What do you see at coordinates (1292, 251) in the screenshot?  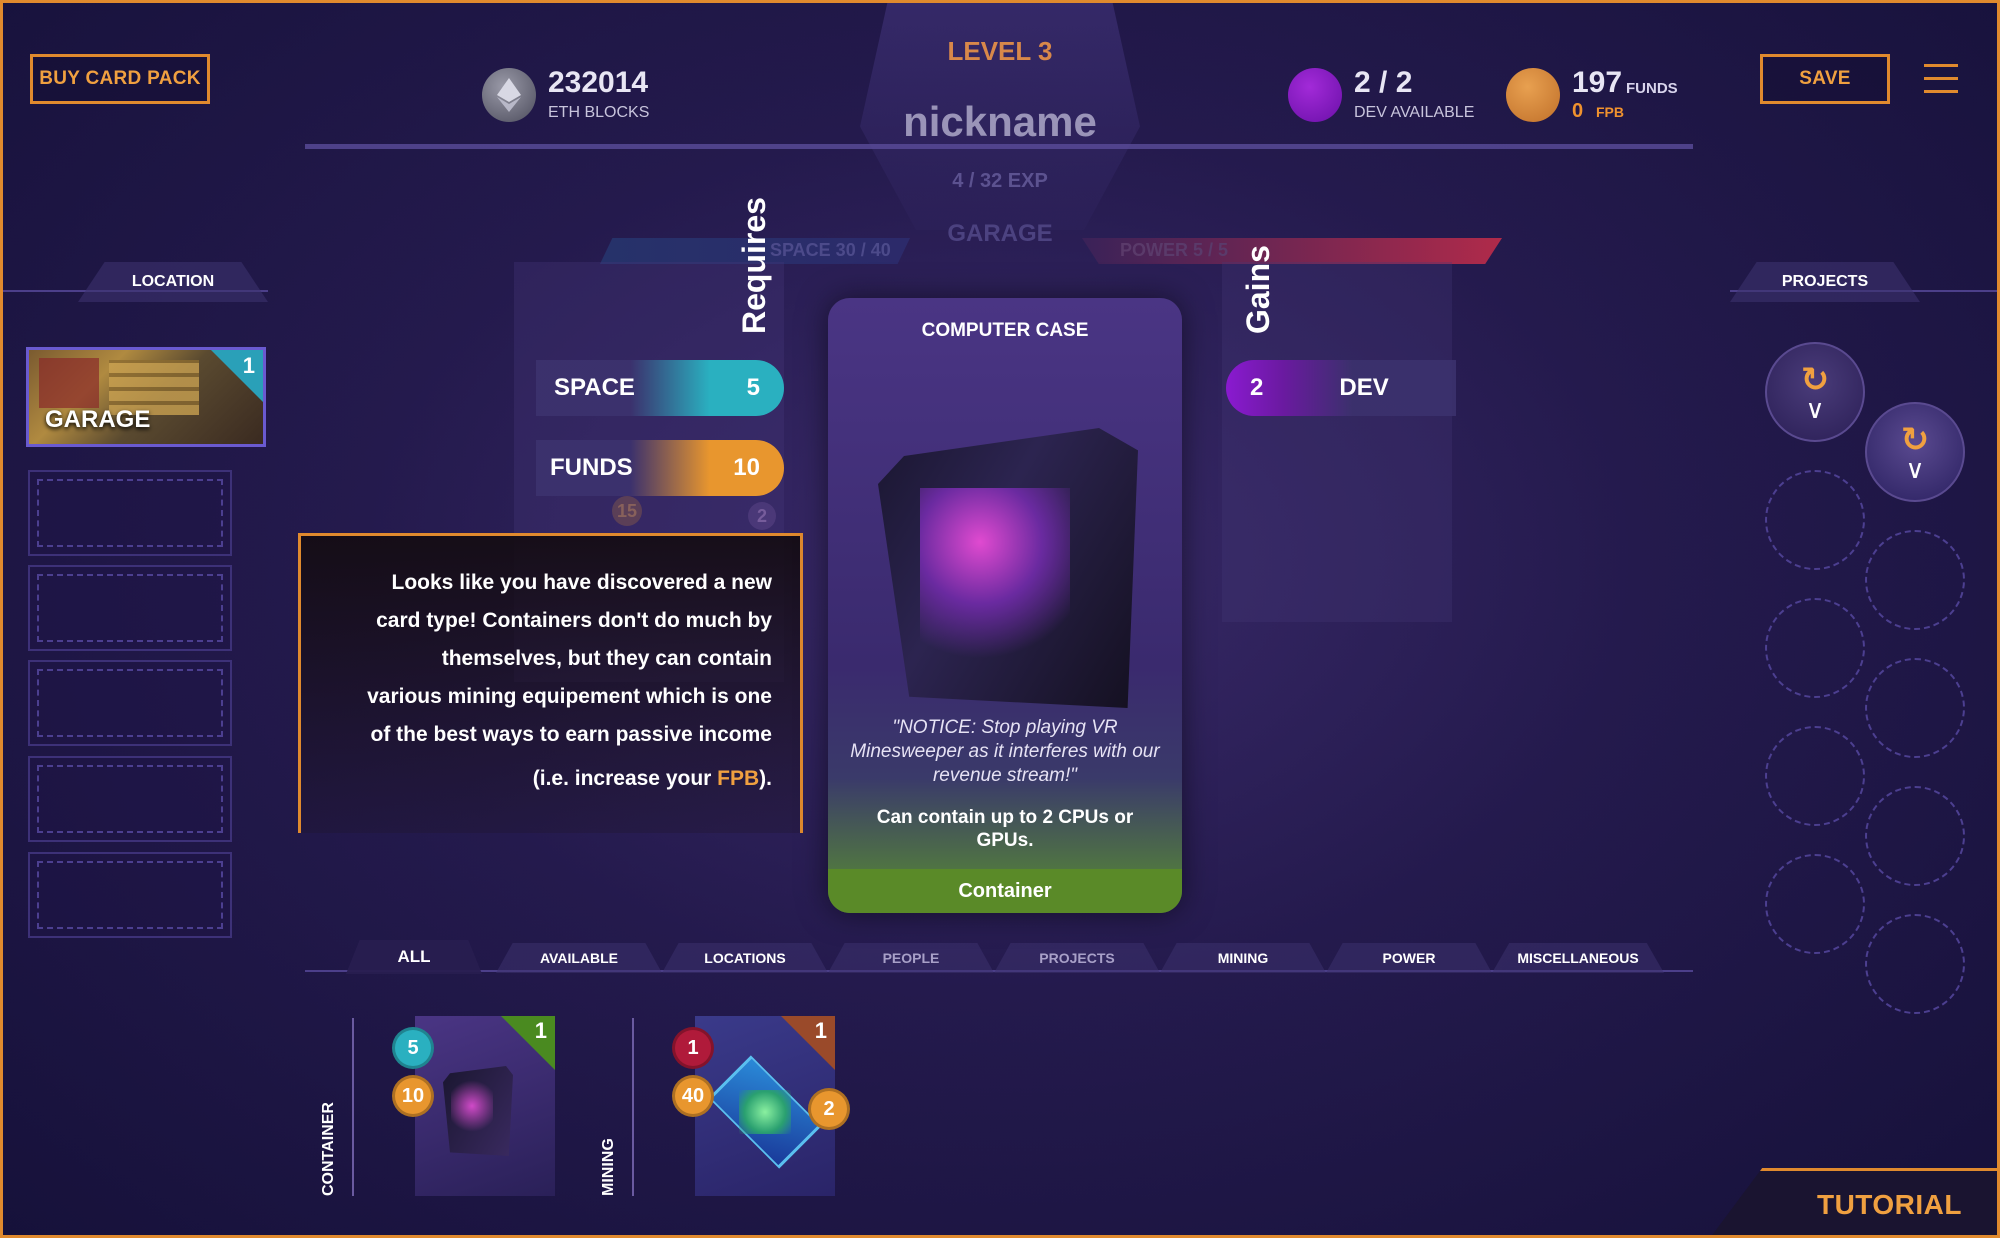 I see `power-bar: POWER 5 / 5` at bounding box center [1292, 251].